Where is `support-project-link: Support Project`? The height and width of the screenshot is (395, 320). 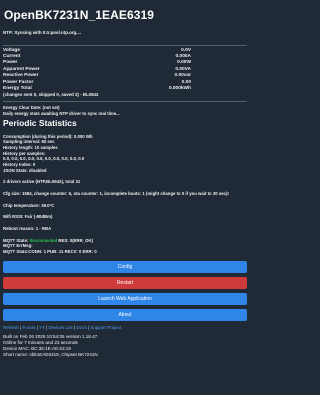 support-project-link: Support Project is located at coordinates (105, 327).